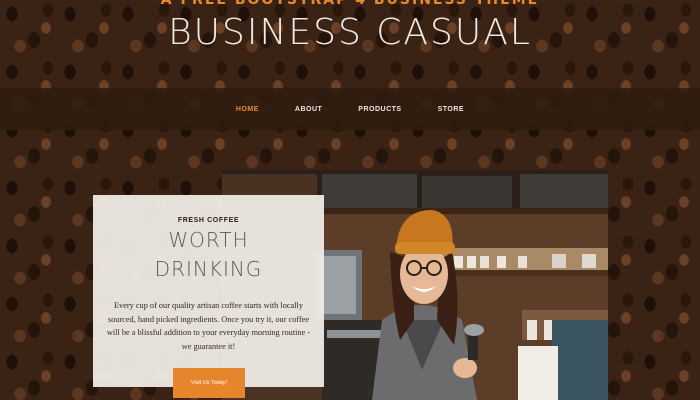  I want to click on visit-us-button: Visit Us Today!, so click(209, 383).